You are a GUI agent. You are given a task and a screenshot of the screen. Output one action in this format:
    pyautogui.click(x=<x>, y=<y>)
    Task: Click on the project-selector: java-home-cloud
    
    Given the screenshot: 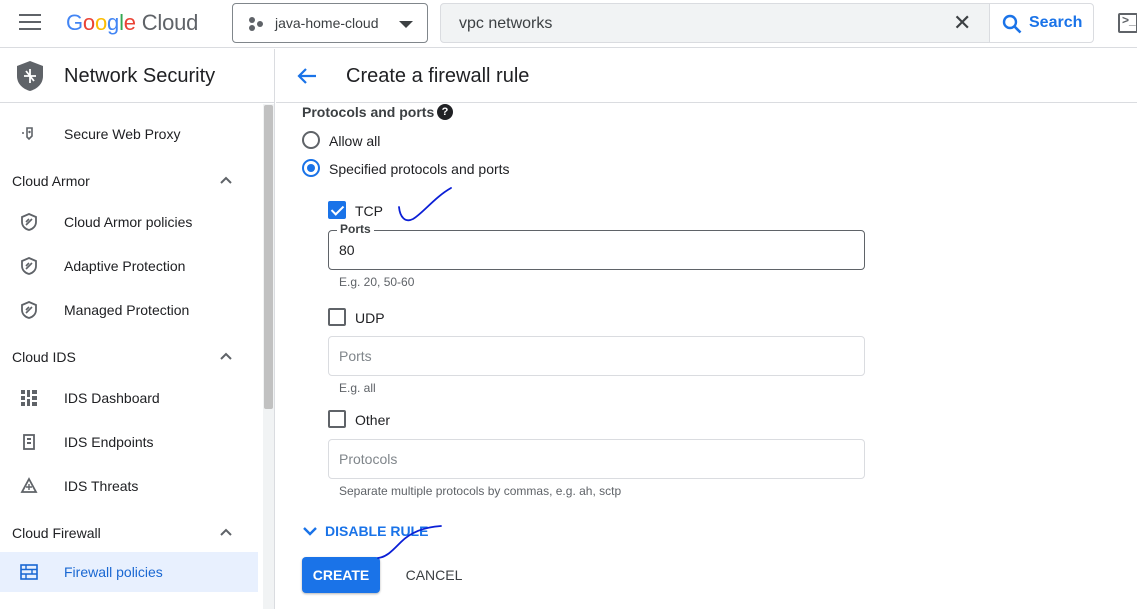 What is the action you would take?
    pyautogui.click(x=330, y=23)
    